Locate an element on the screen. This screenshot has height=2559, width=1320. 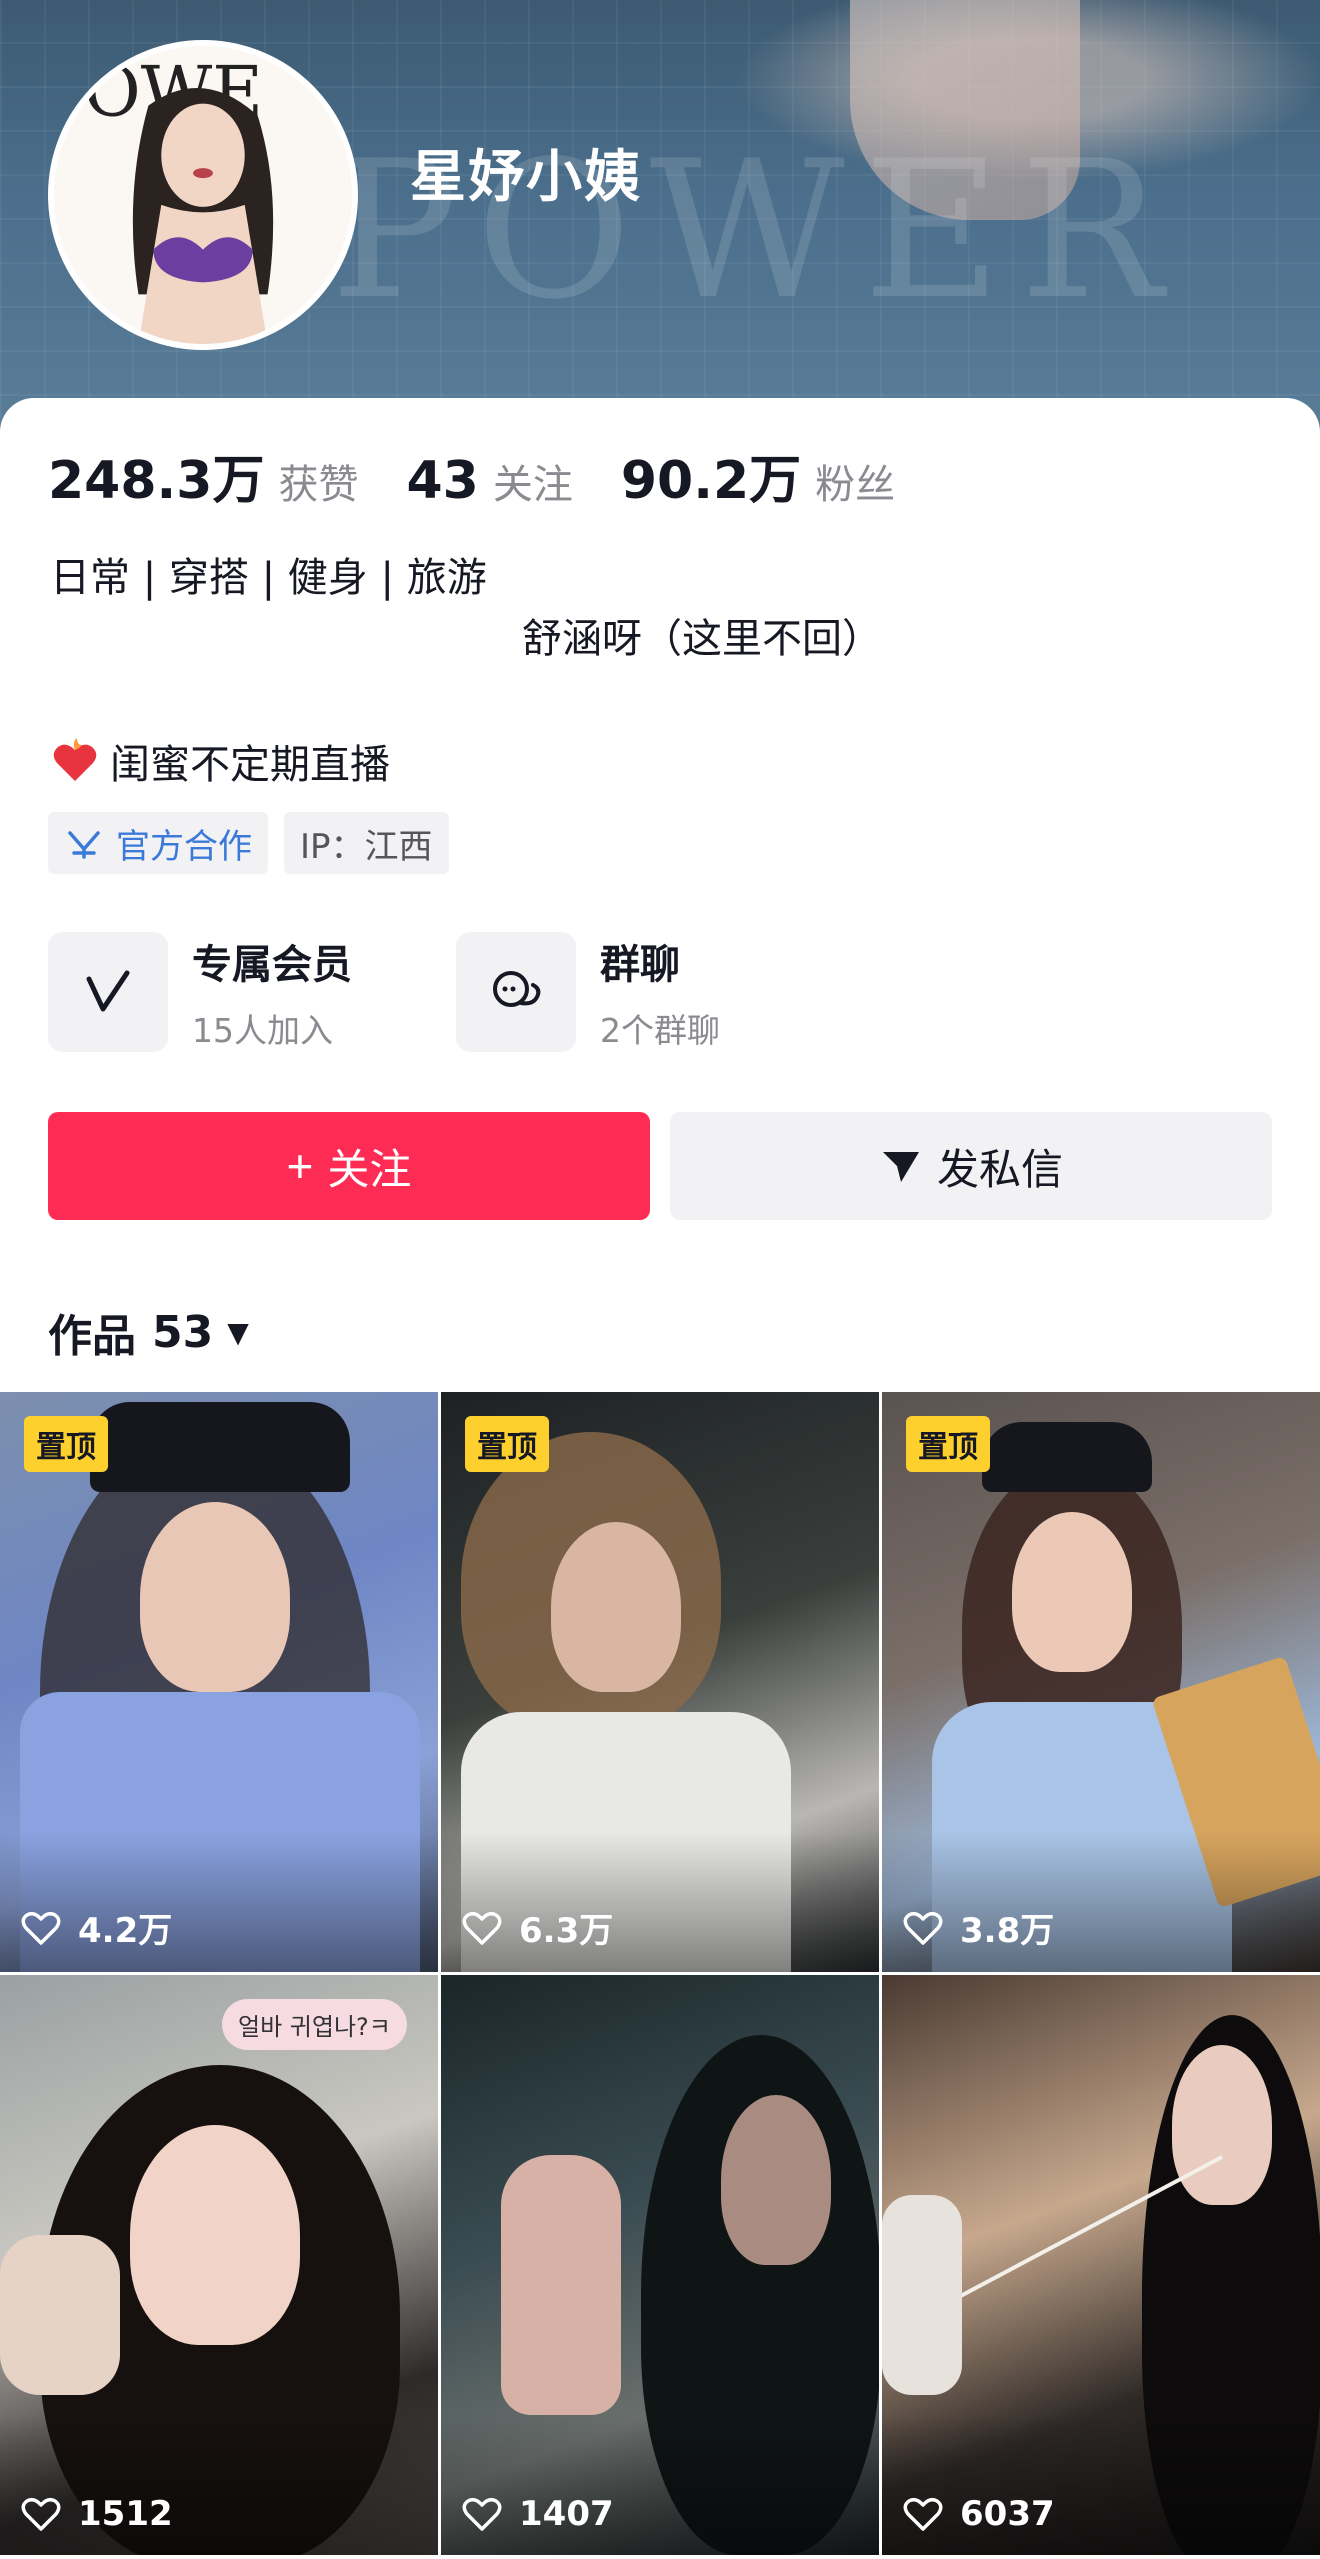
works-tab: 作品 53 ▼ is located at coordinates (148, 1332).